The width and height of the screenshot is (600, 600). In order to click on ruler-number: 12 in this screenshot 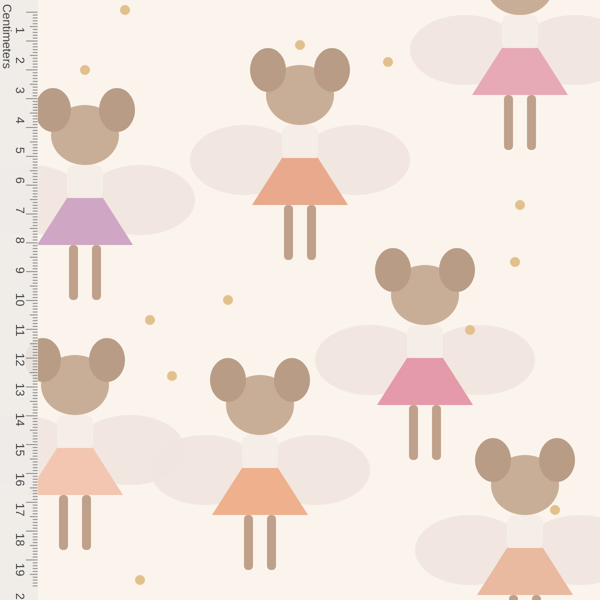, I will do `click(19, 360)`.